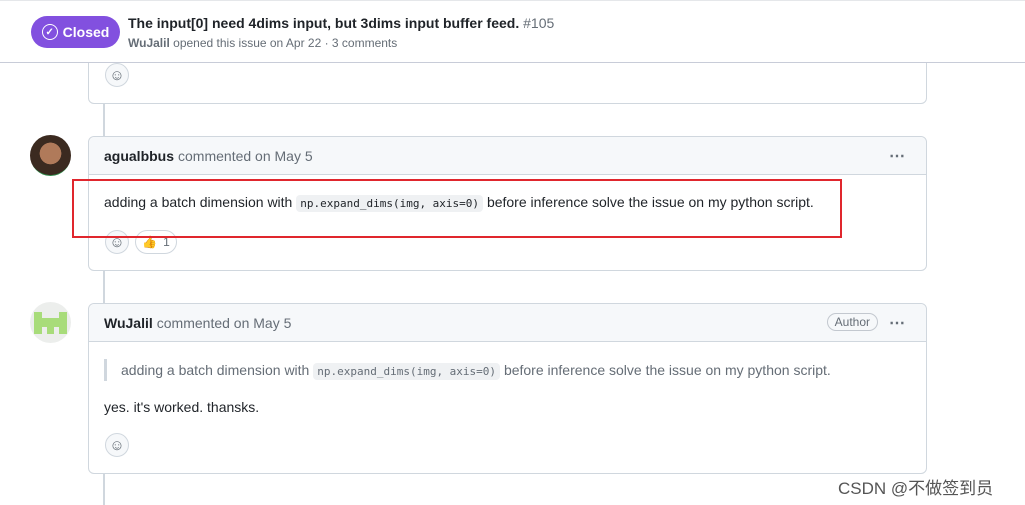 This screenshot has height=505, width=1025. I want to click on author-badge: Author, so click(852, 322).